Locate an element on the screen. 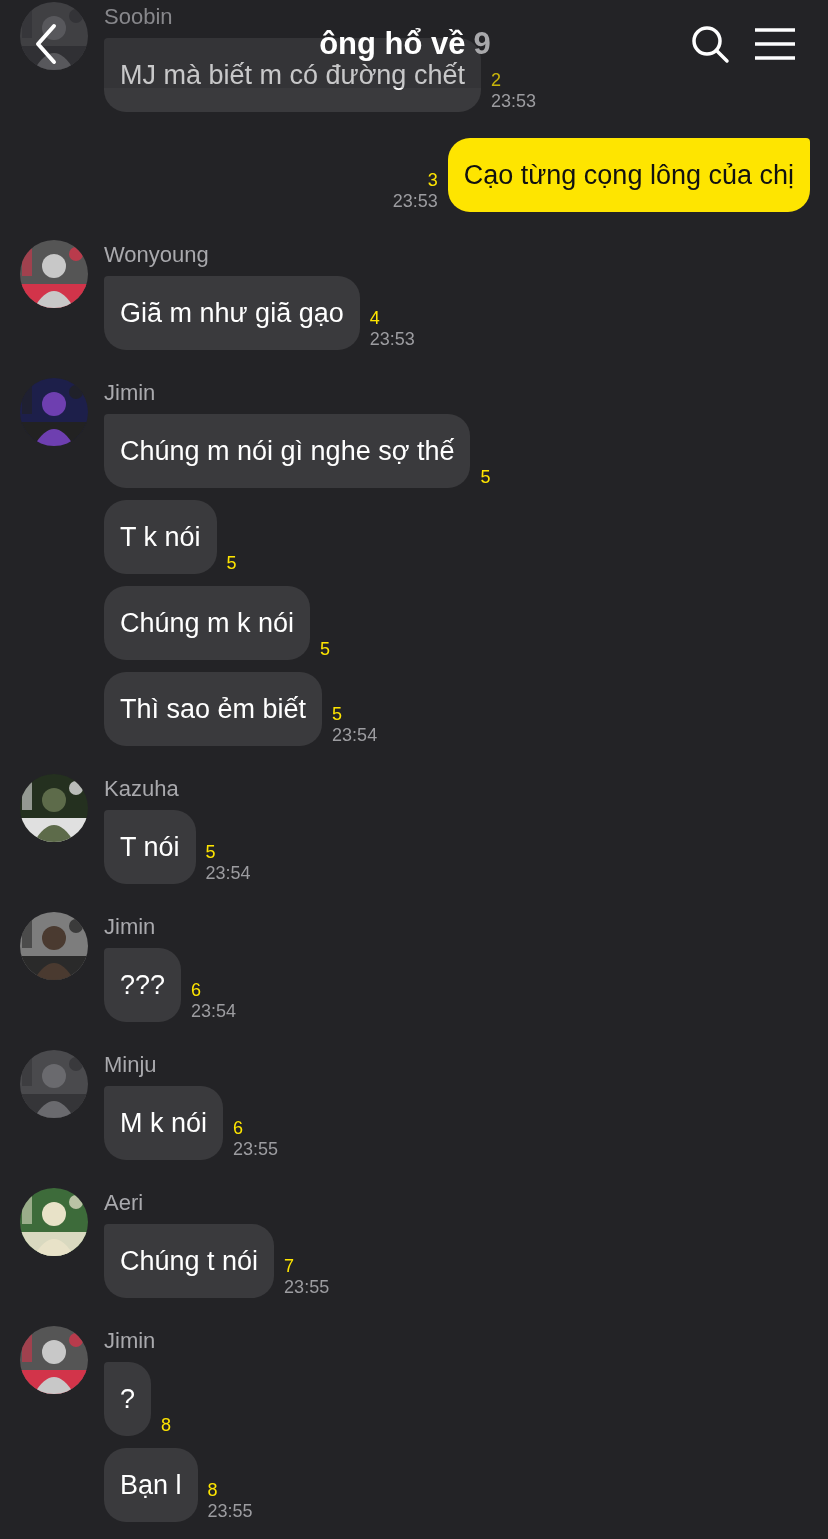  chat-title: ông hổ về is located at coordinates (392, 43).